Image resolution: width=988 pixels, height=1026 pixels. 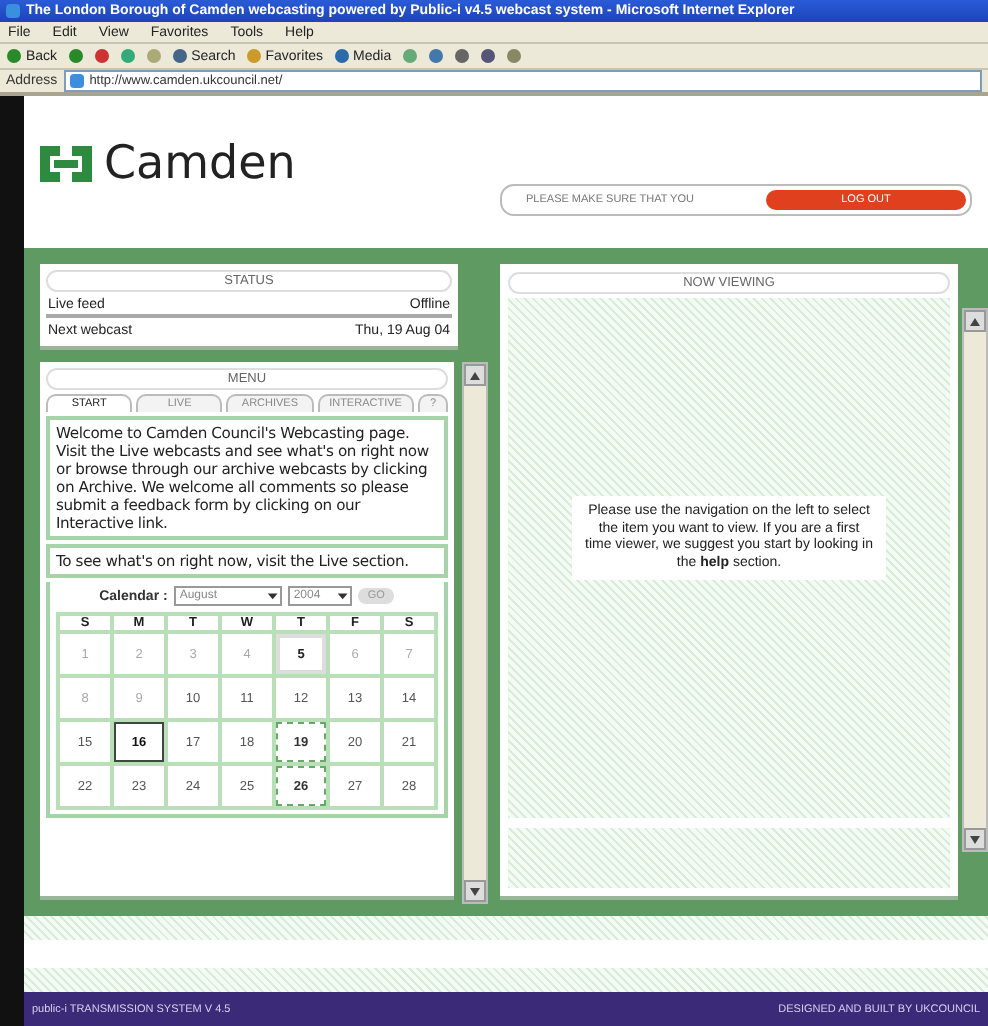 What do you see at coordinates (200, 164) in the screenshot?
I see `logo-text: Camden` at bounding box center [200, 164].